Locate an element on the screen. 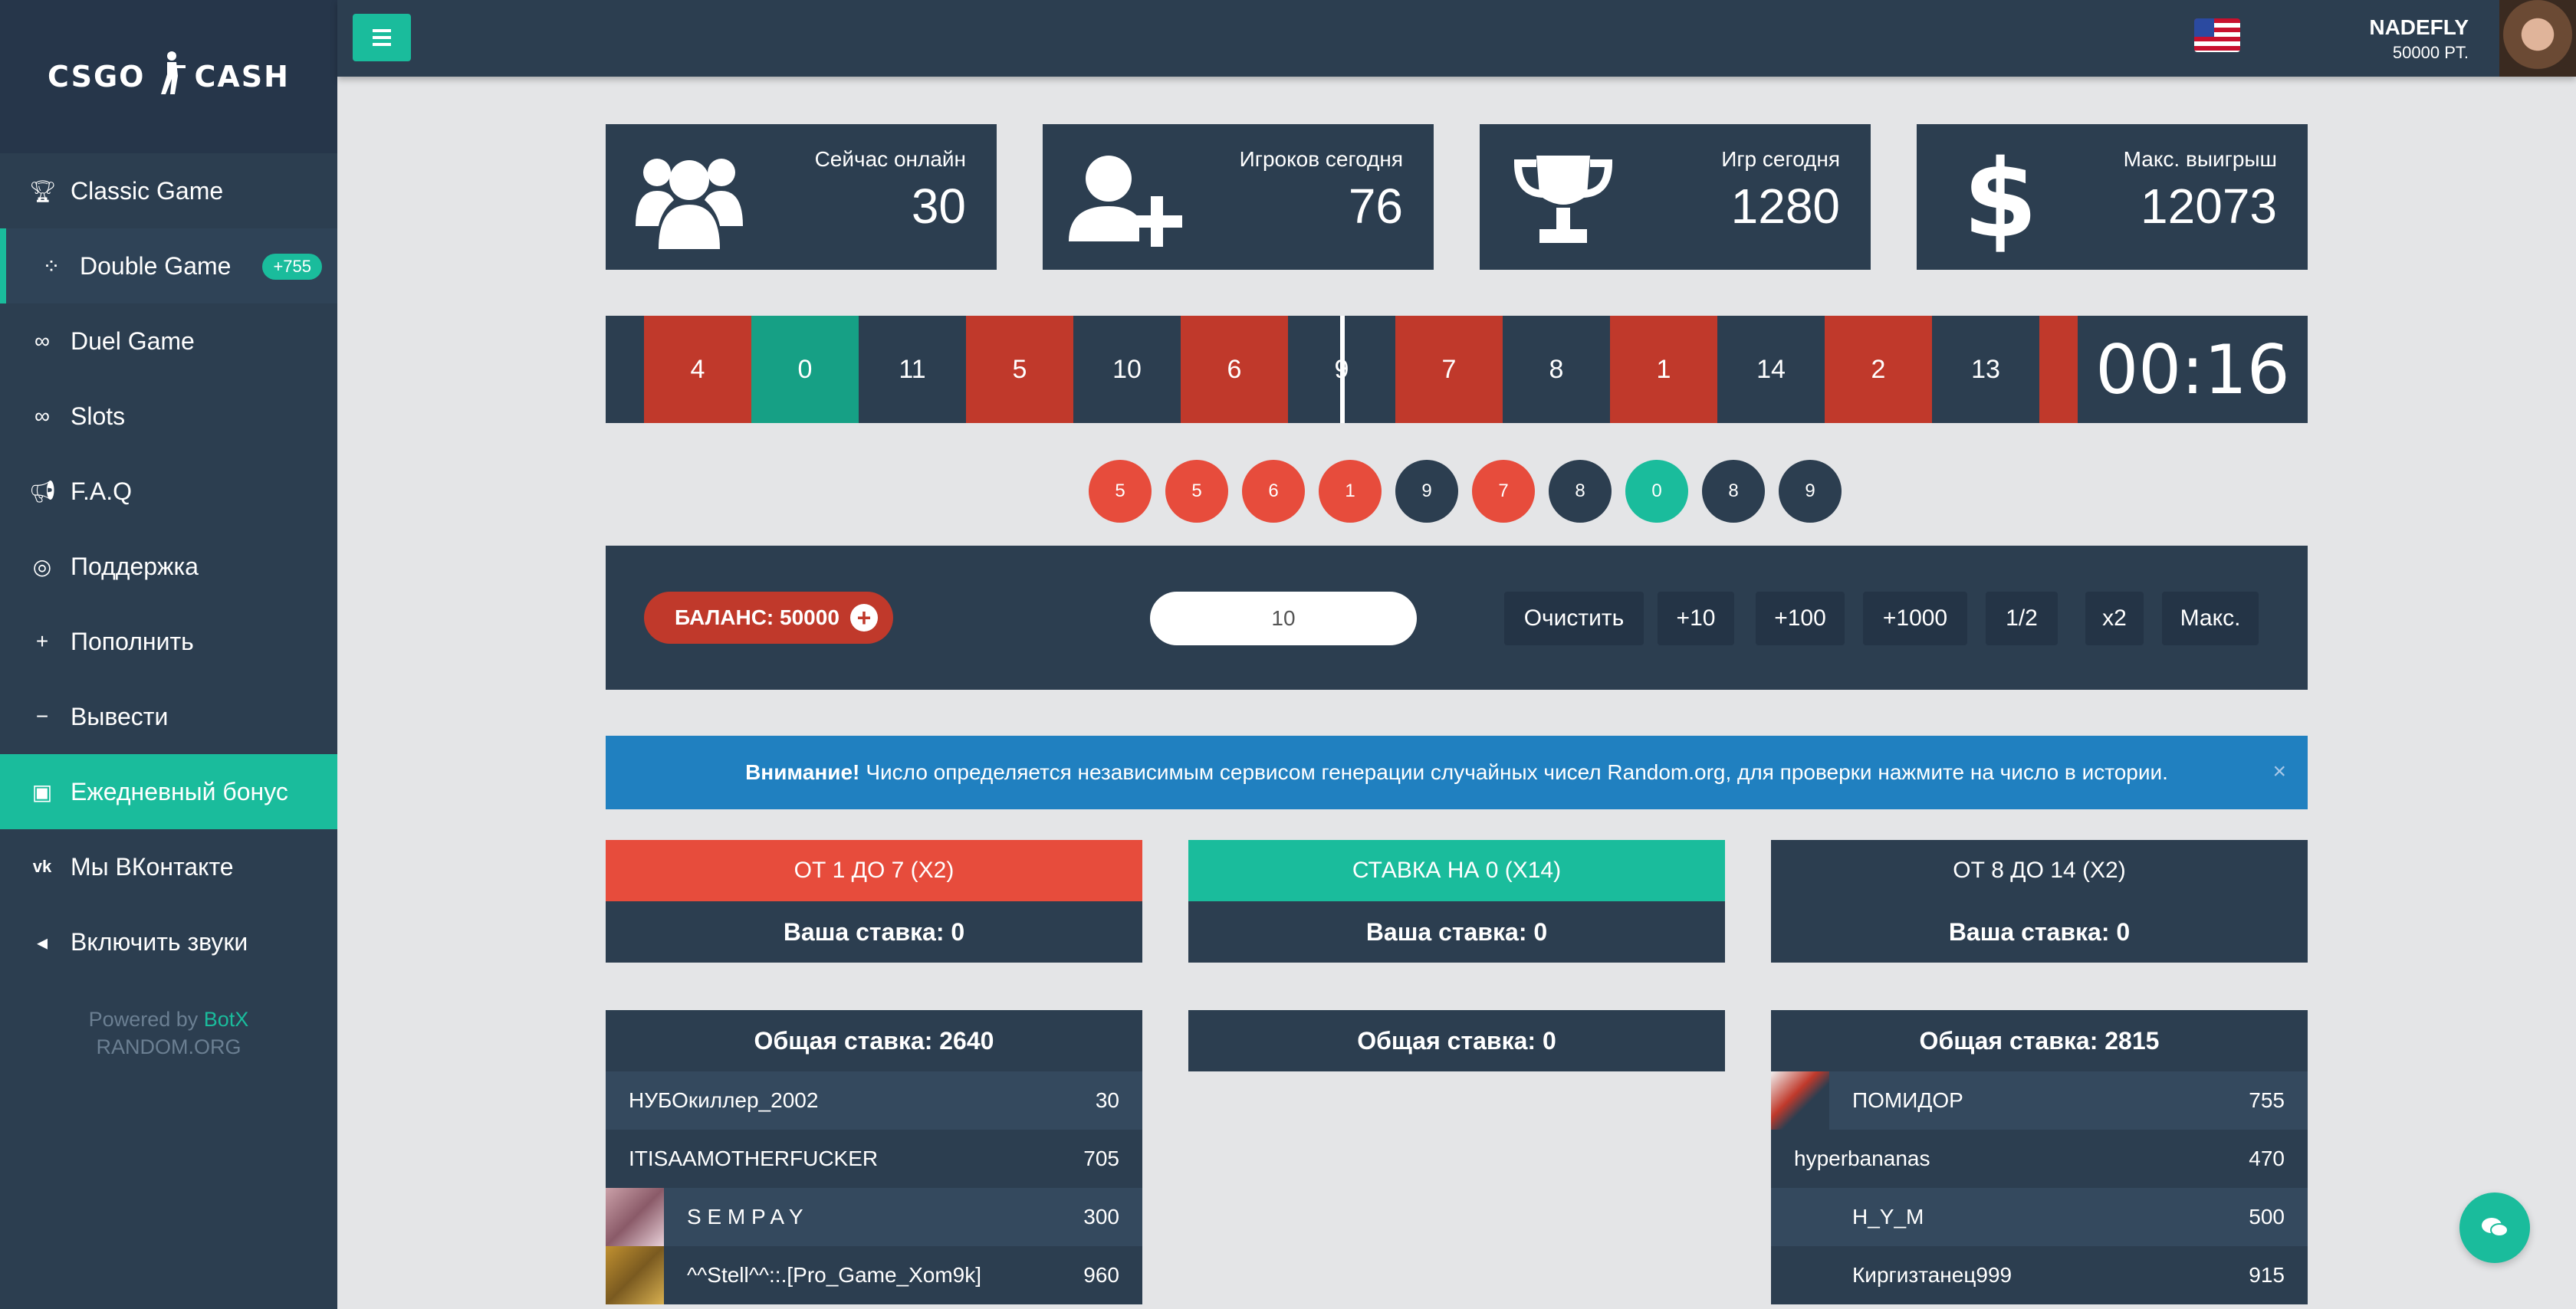 The image size is (2576, 1309). sidebar-item-label: Пополнить is located at coordinates (133, 641).